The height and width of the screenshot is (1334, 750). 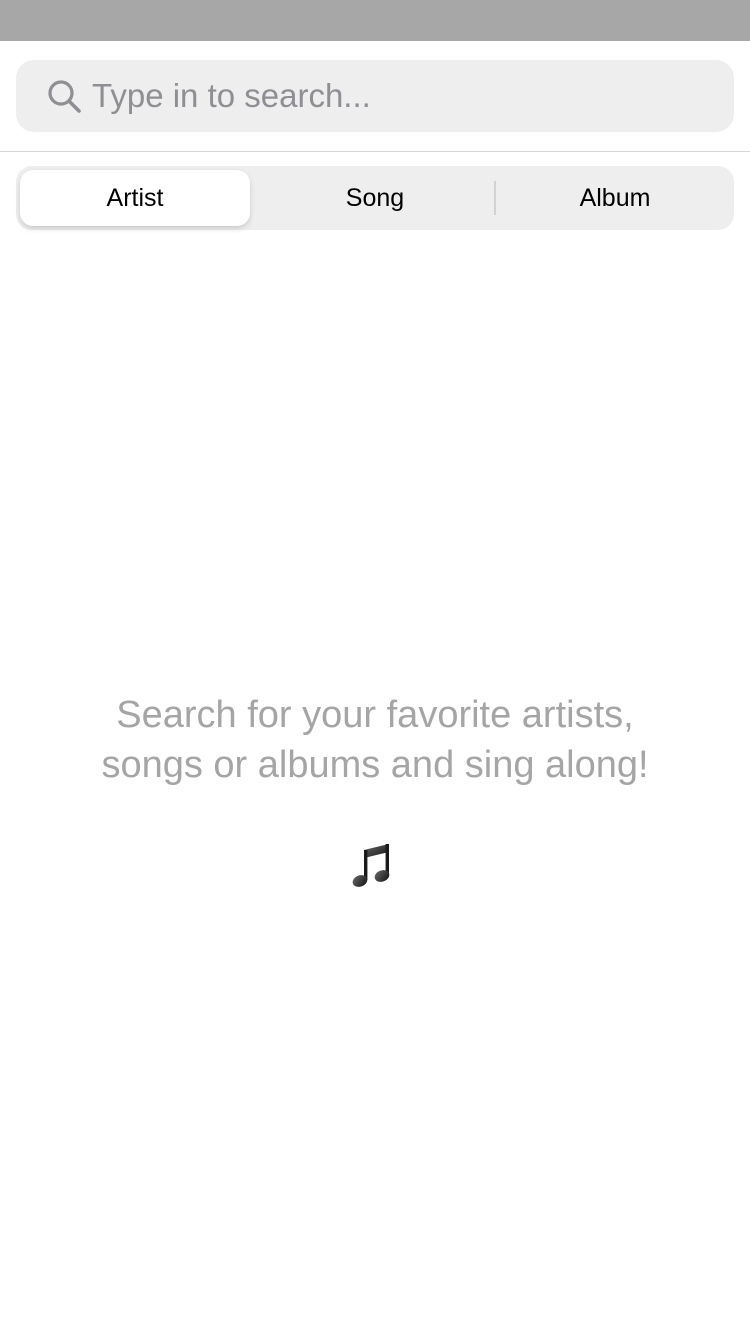 I want to click on empty-state-line-2: songs or albums and sing along!, so click(x=375, y=765).